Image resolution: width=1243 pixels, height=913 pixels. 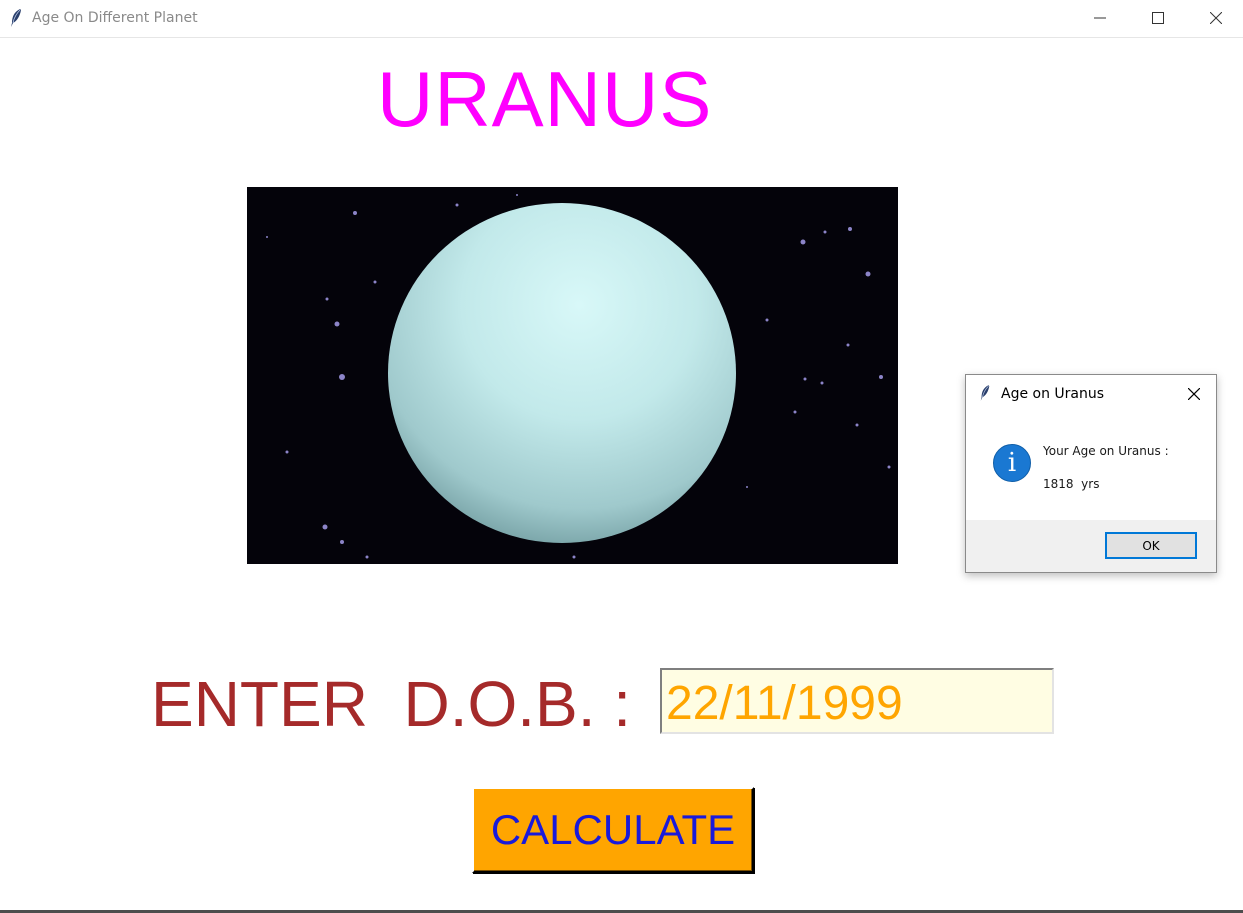 I want to click on minimize-icon, so click(x=1100, y=18).